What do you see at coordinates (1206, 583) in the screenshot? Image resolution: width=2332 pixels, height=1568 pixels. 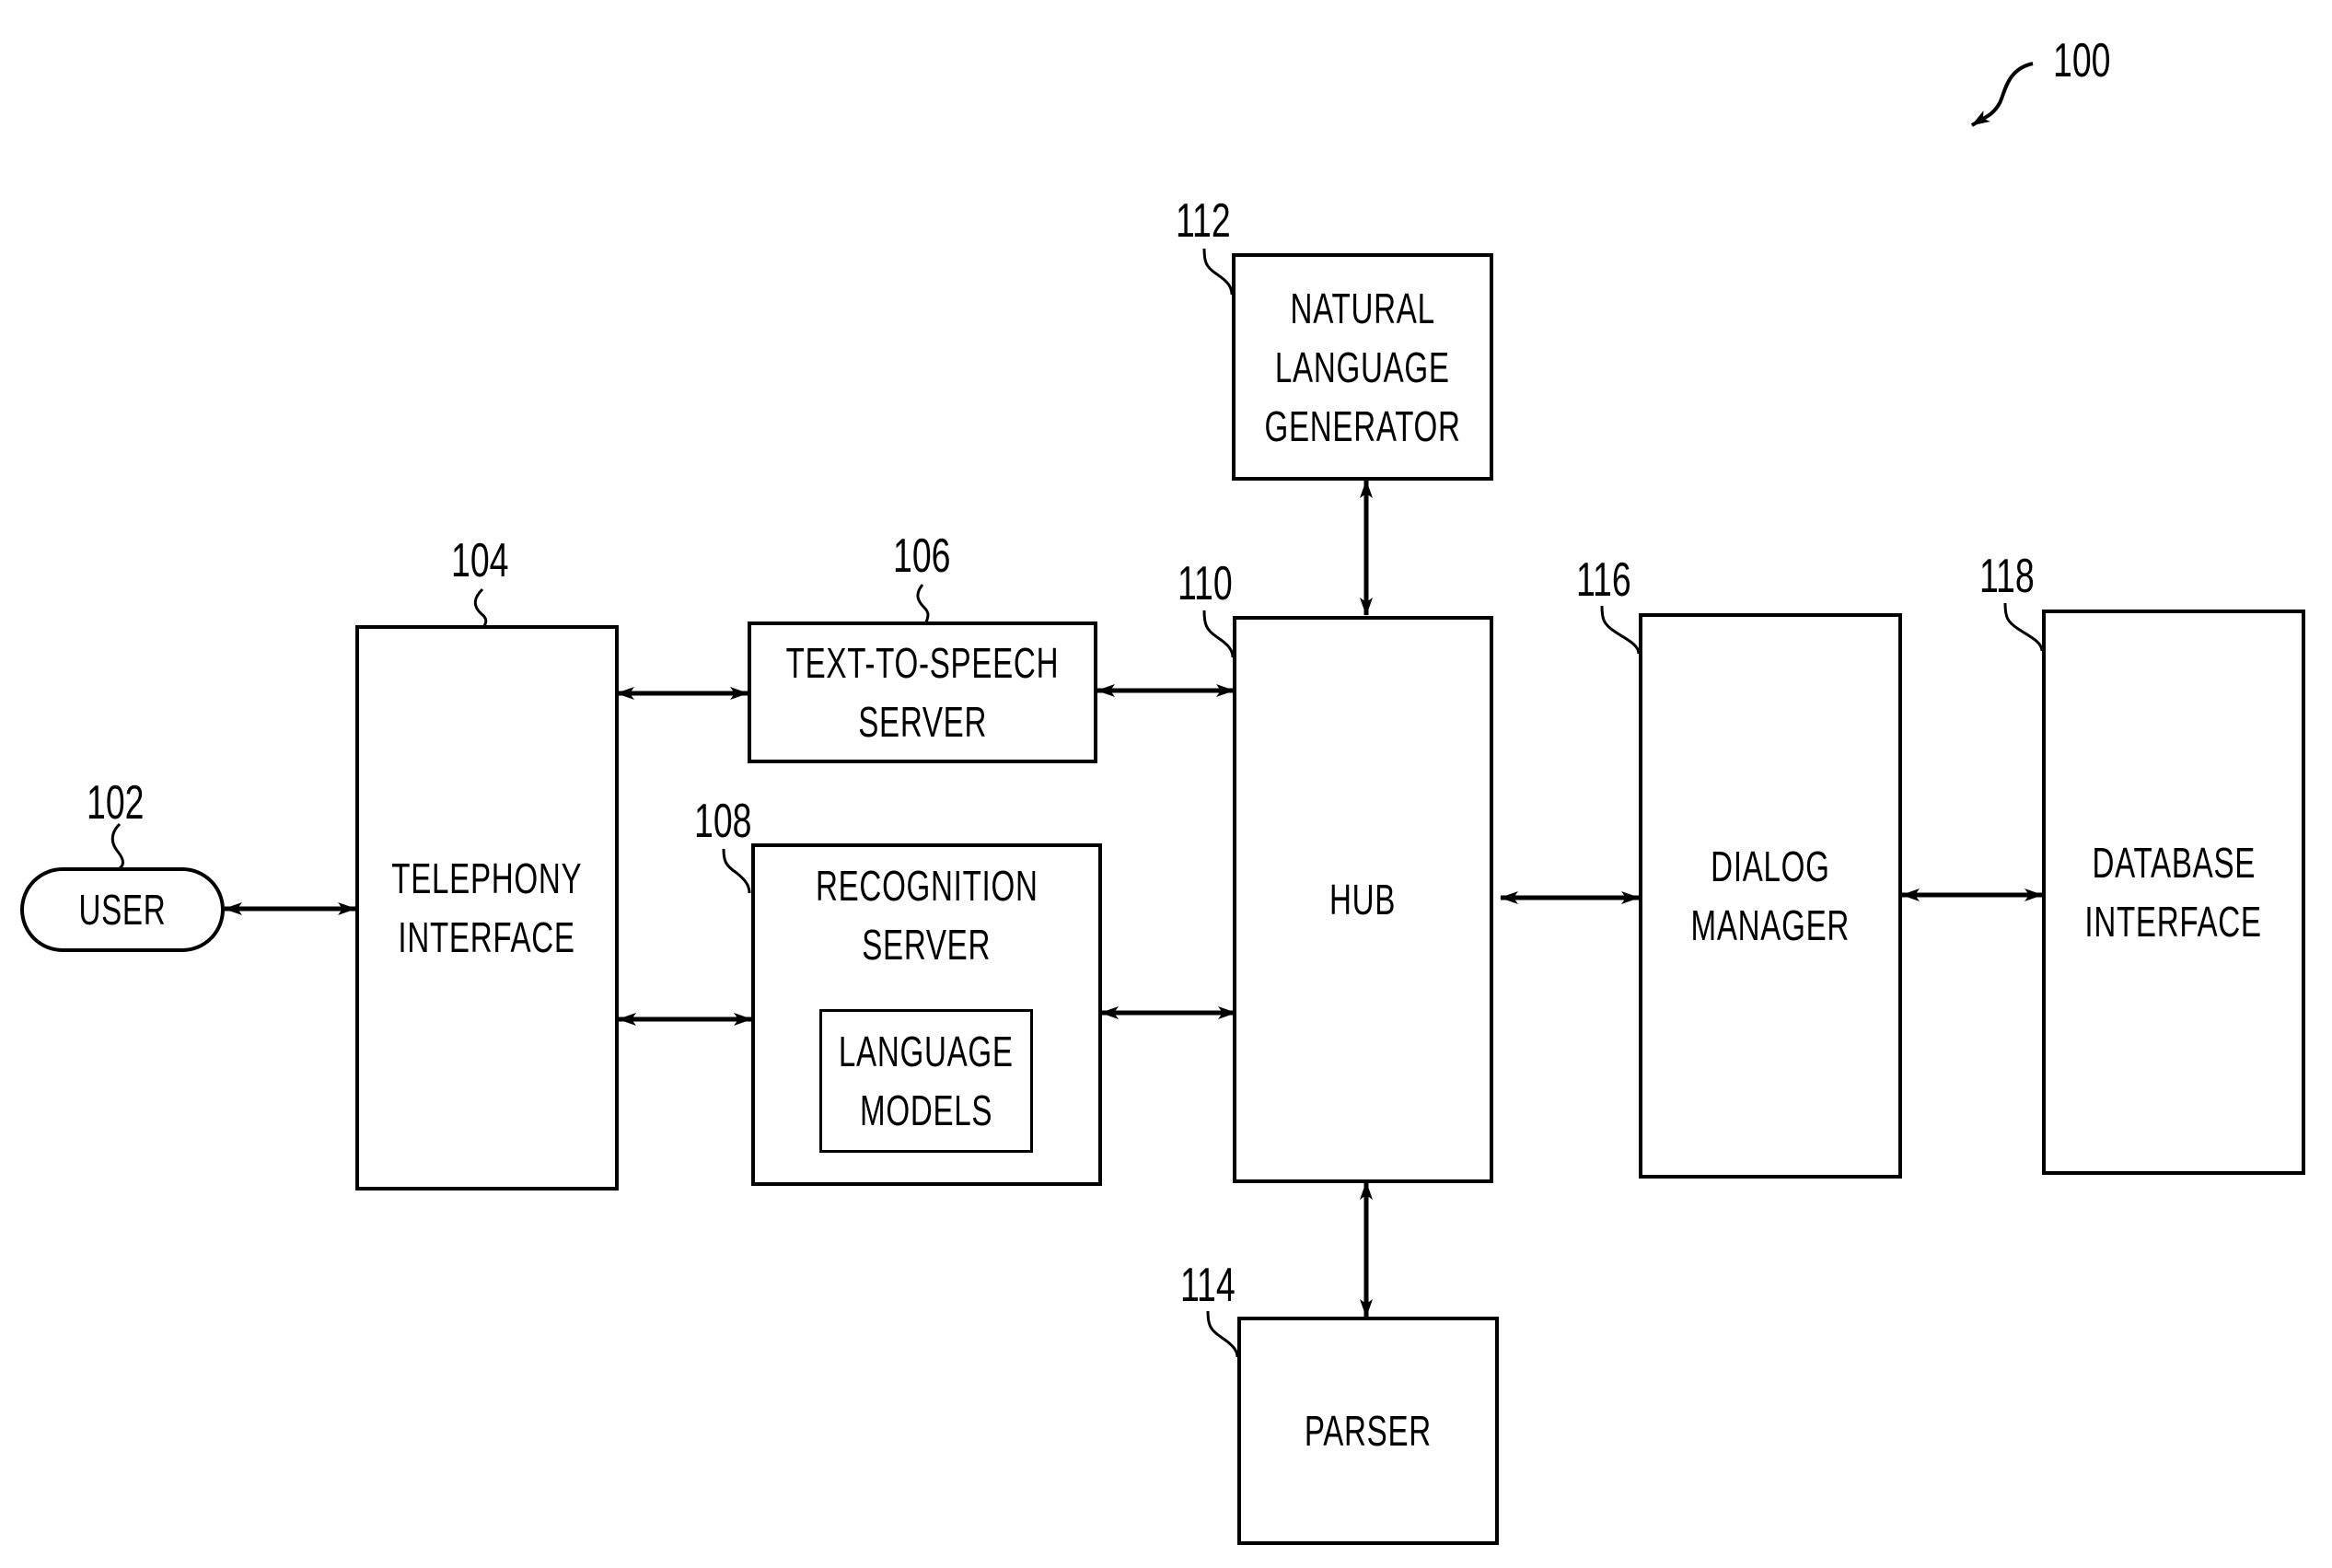 I see `ref-label-hub: 110` at bounding box center [1206, 583].